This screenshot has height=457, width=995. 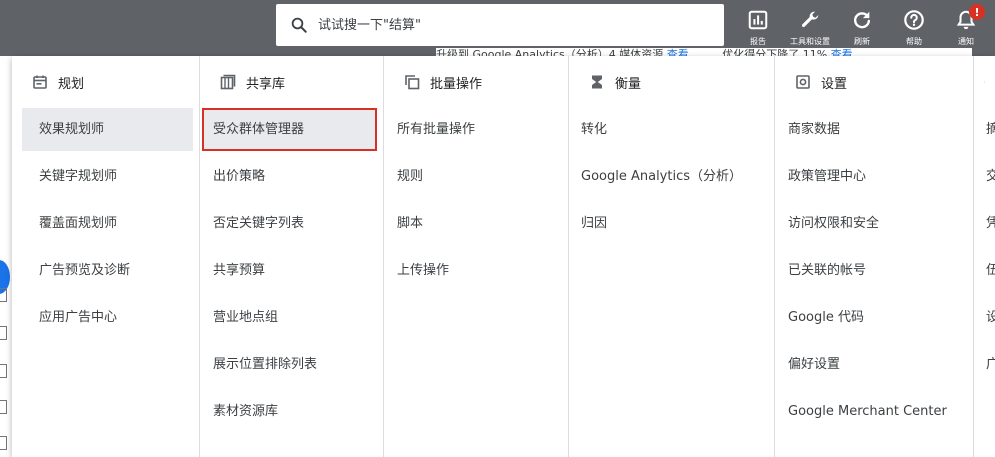 I want to click on menu-item-shared-budgets: 共享预算, so click(x=289, y=270).